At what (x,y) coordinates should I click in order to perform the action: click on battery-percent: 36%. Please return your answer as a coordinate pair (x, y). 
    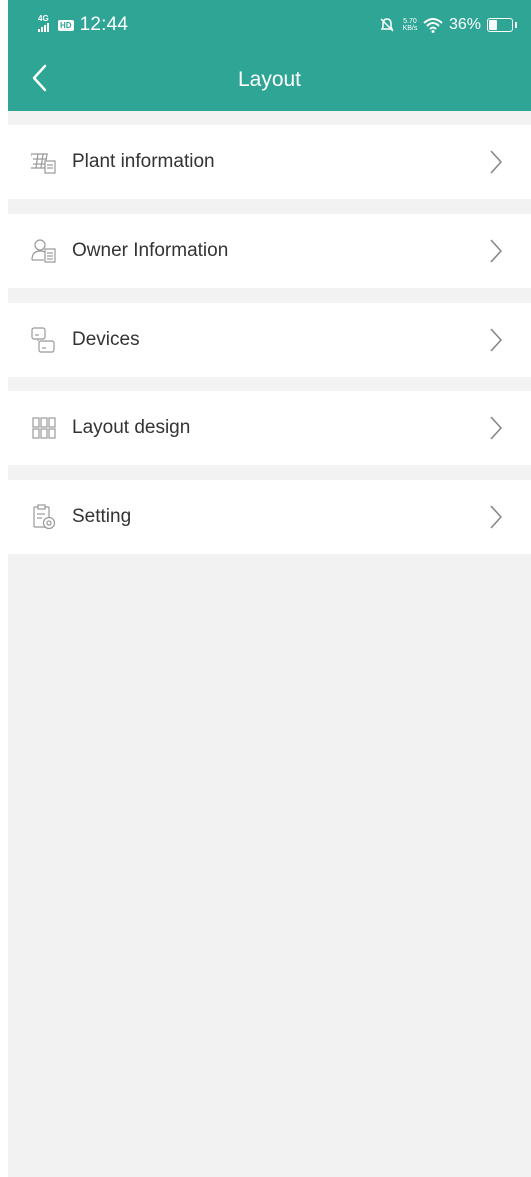
    Looking at the image, I should click on (464, 24).